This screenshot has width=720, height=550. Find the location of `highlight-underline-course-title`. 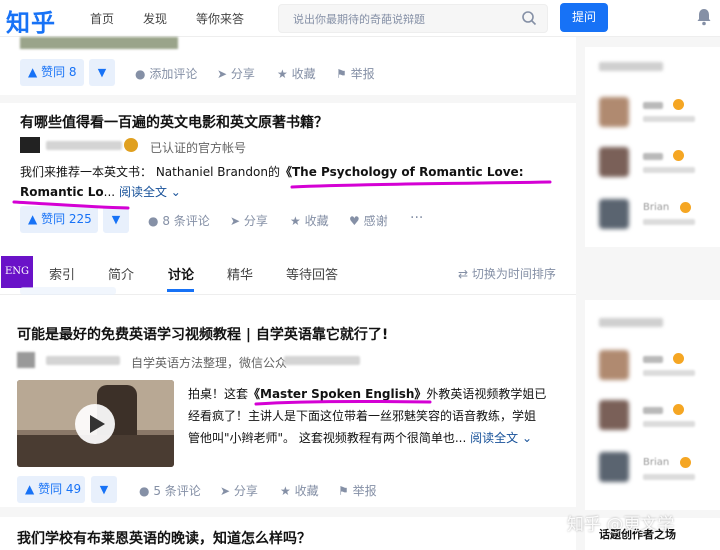

highlight-underline-course-title is located at coordinates (343, 402).